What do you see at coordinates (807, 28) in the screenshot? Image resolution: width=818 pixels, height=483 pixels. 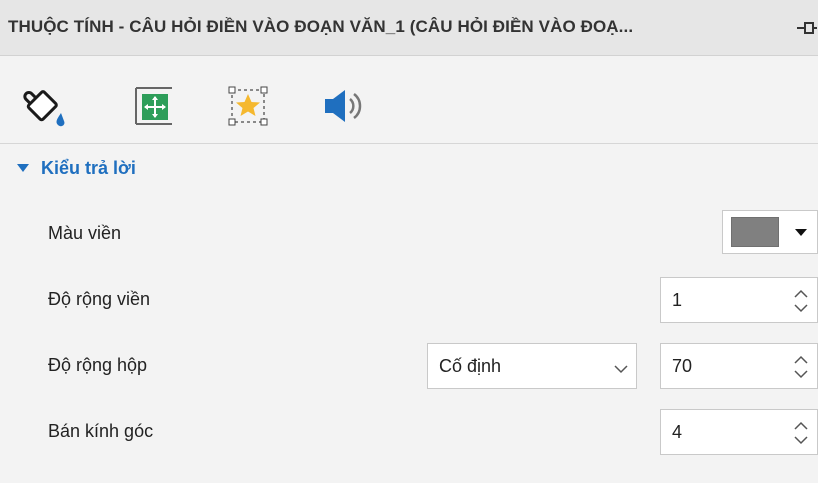 I see `pin-icon` at bounding box center [807, 28].